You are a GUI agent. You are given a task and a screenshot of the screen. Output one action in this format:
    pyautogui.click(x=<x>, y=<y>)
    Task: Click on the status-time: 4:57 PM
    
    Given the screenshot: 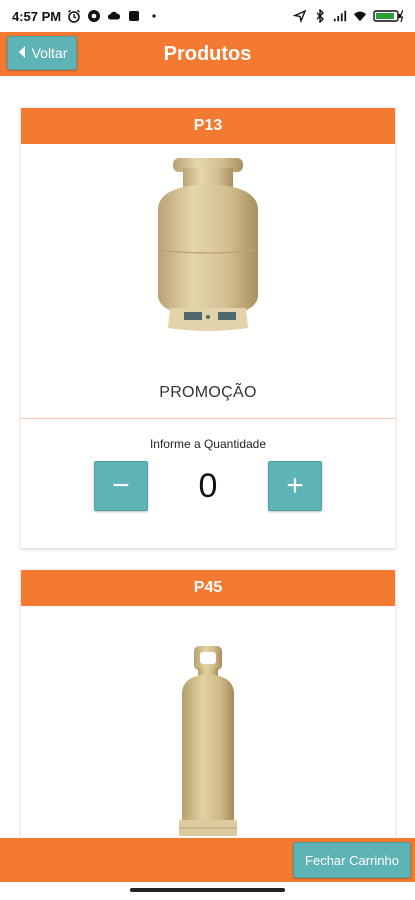 What is the action you would take?
    pyautogui.click(x=37, y=16)
    